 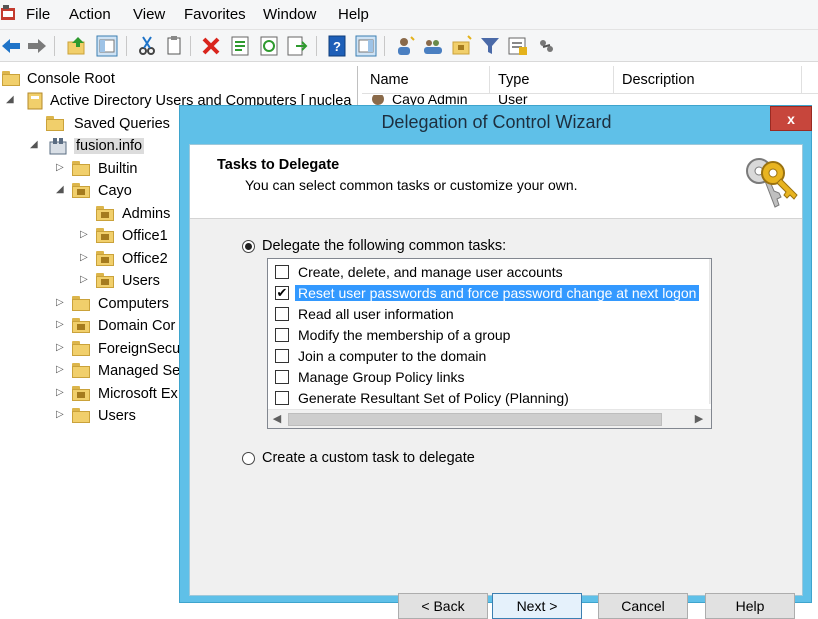 I want to click on menu-window: Window, so click(x=289, y=14).